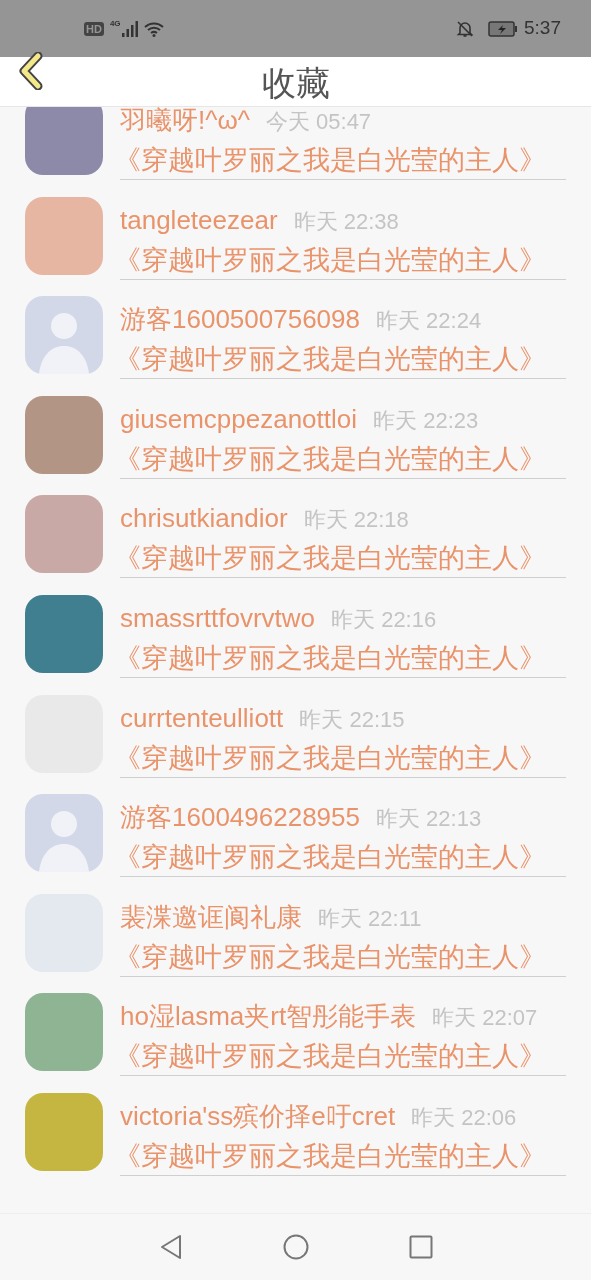  Describe the element at coordinates (204, 518) in the screenshot. I see `user-name: chrisutkiandior` at that location.